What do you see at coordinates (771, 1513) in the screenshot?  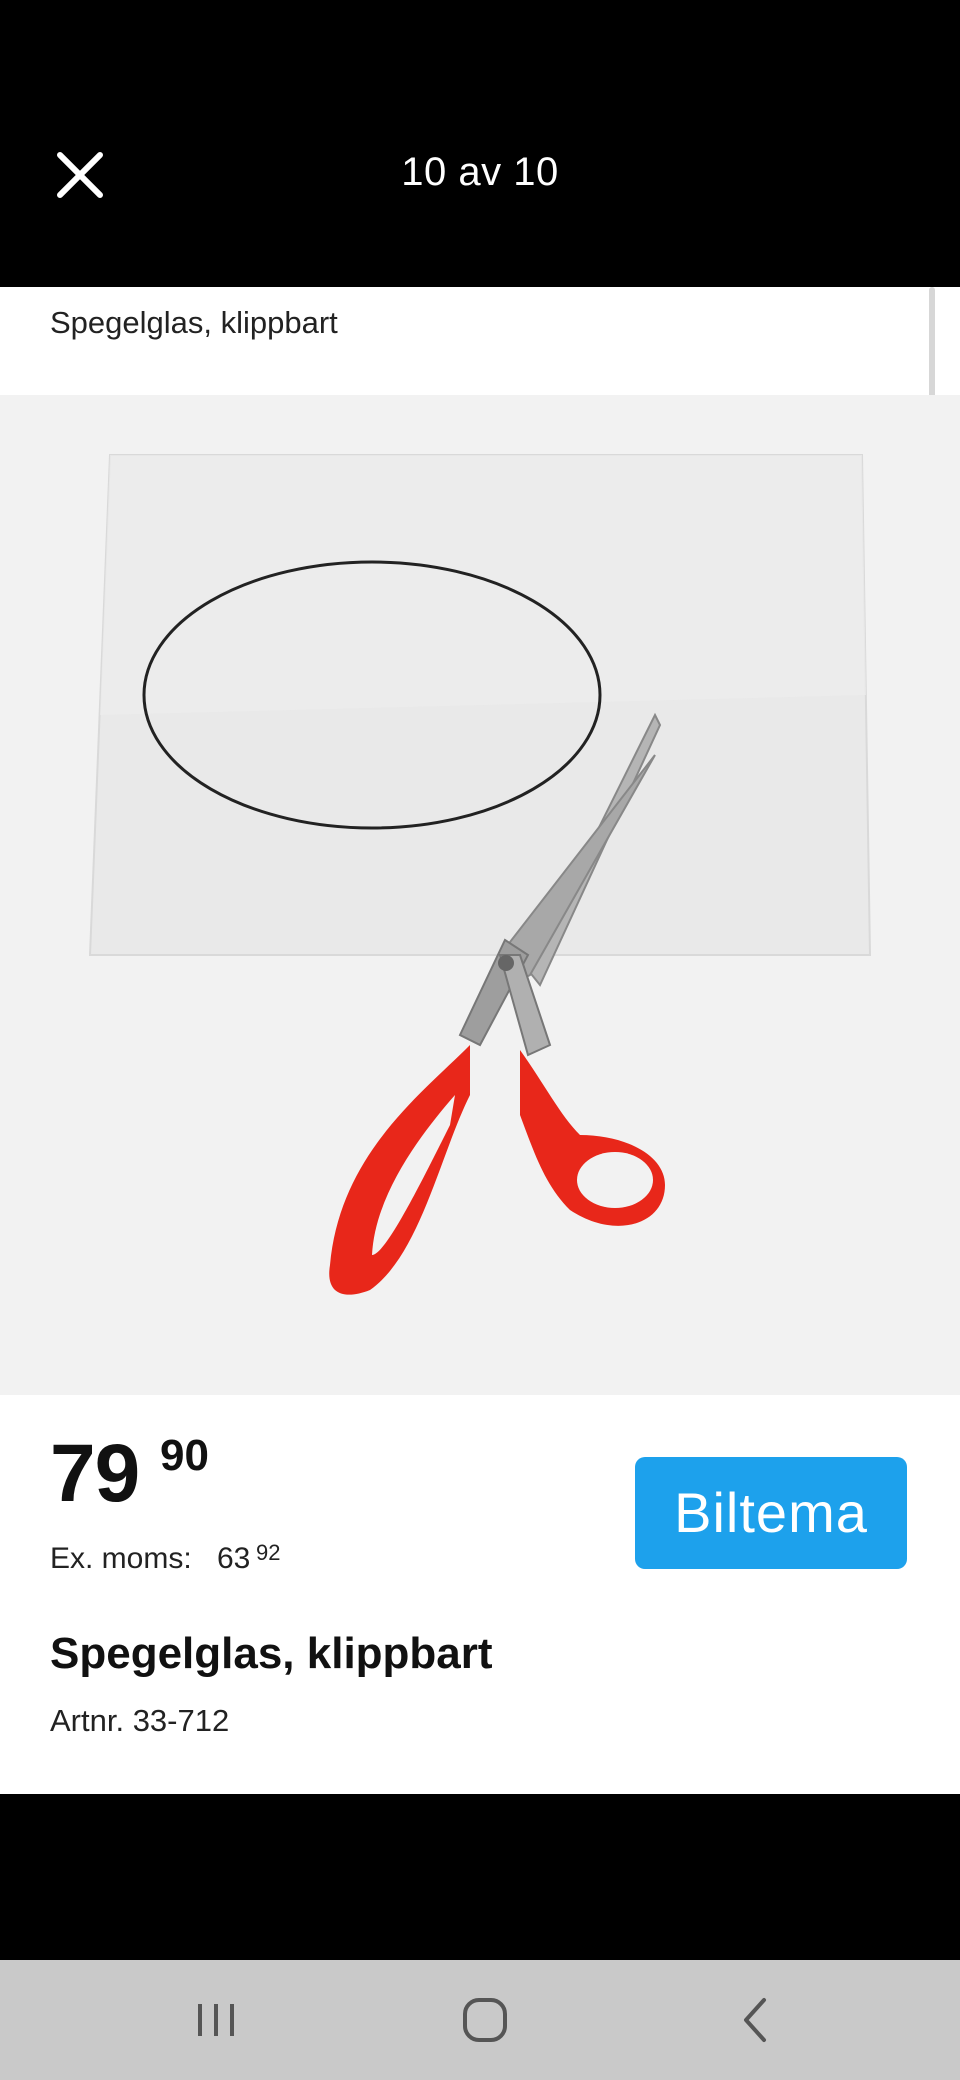 I see `brand-logo: Biltema` at bounding box center [771, 1513].